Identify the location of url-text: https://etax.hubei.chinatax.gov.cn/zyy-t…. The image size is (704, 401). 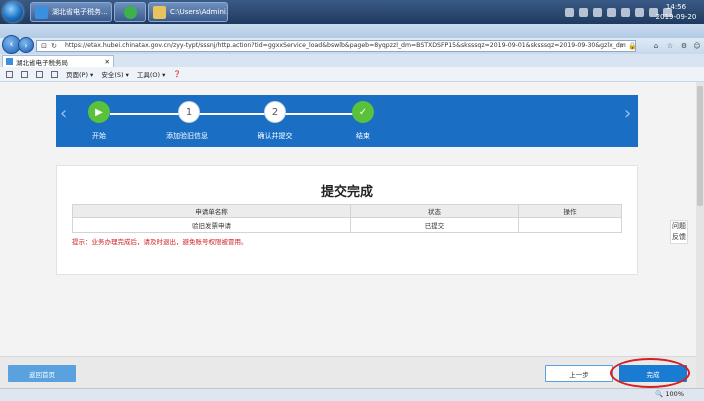
(345, 45).